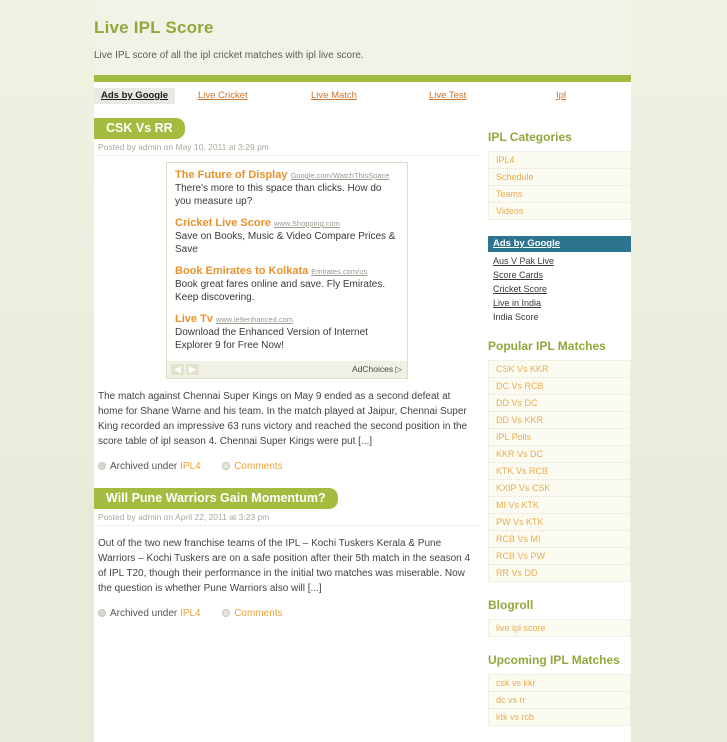 The width and height of the screenshot is (727, 742). I want to click on list-item: PW Vs KTK, so click(559, 522).